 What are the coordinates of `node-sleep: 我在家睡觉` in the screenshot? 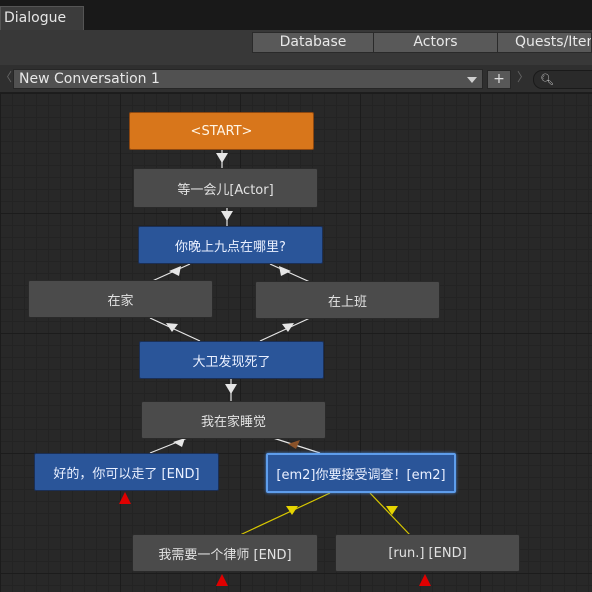 It's located at (233, 420).